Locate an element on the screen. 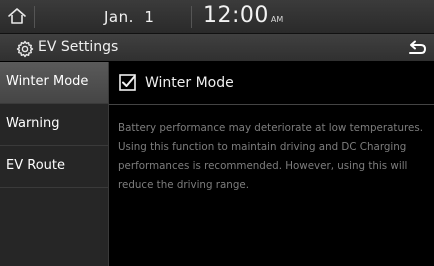 The width and height of the screenshot is (434, 266). sidebar-item-label: Winter Mode is located at coordinates (47, 81).